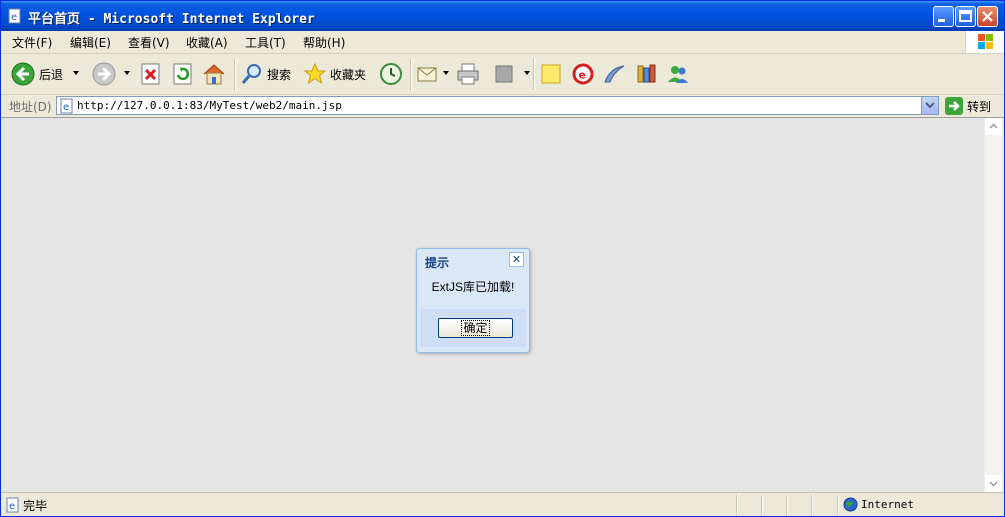 The width and height of the screenshot is (1005, 517). I want to click on chevron-up-icon, so click(993, 126).